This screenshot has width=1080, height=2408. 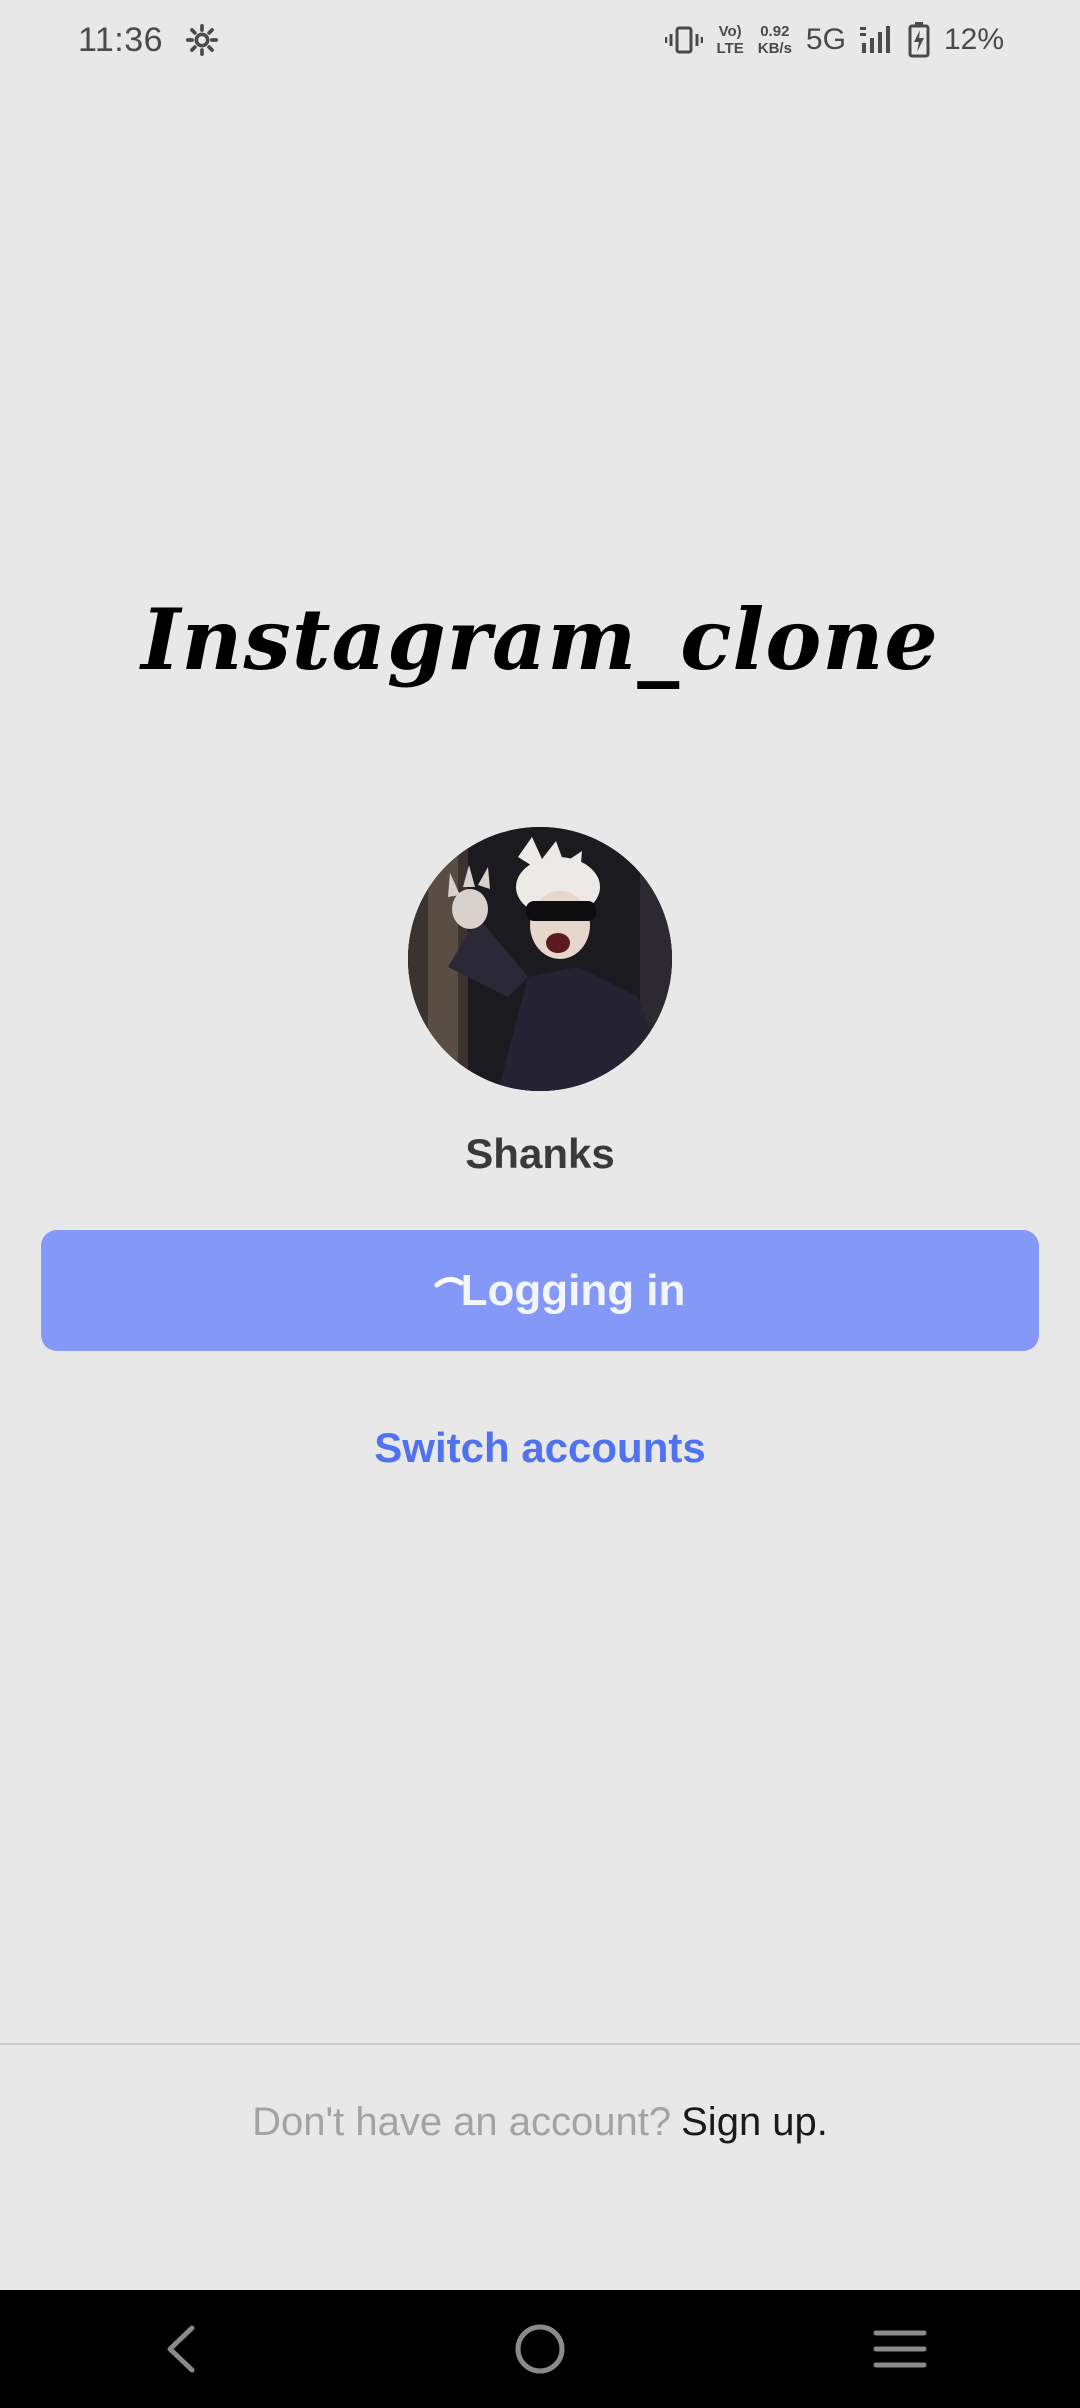 What do you see at coordinates (825, 39) in the screenshot?
I see `network-type: 5G` at bounding box center [825, 39].